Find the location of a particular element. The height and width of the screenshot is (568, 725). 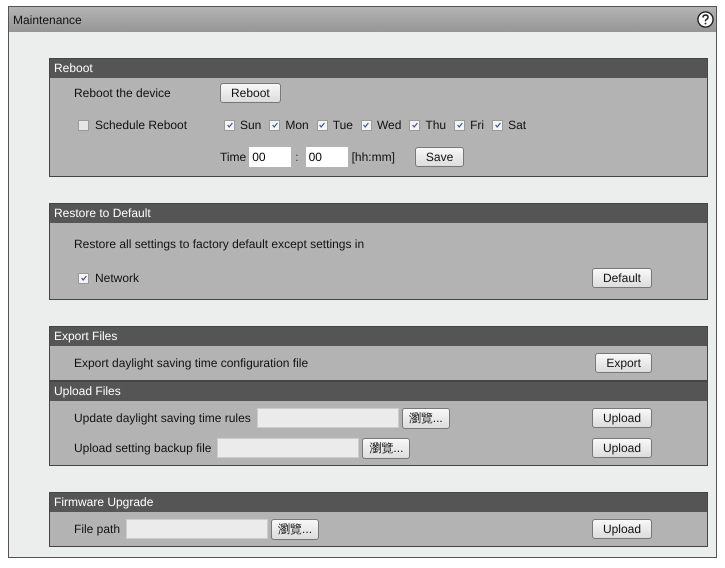

day-label: Mon is located at coordinates (297, 125).